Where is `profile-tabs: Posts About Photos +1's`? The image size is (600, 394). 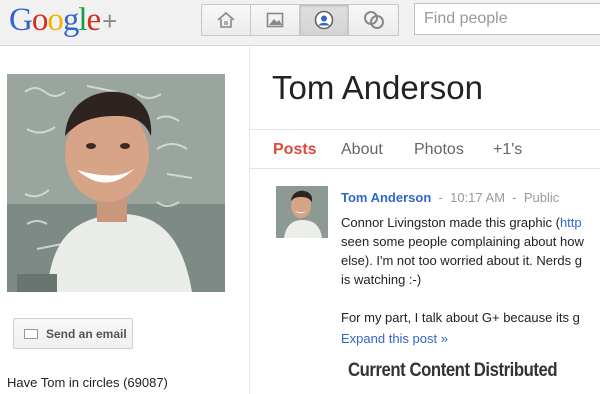
profile-tabs: Posts About Photos +1's is located at coordinates (425, 149).